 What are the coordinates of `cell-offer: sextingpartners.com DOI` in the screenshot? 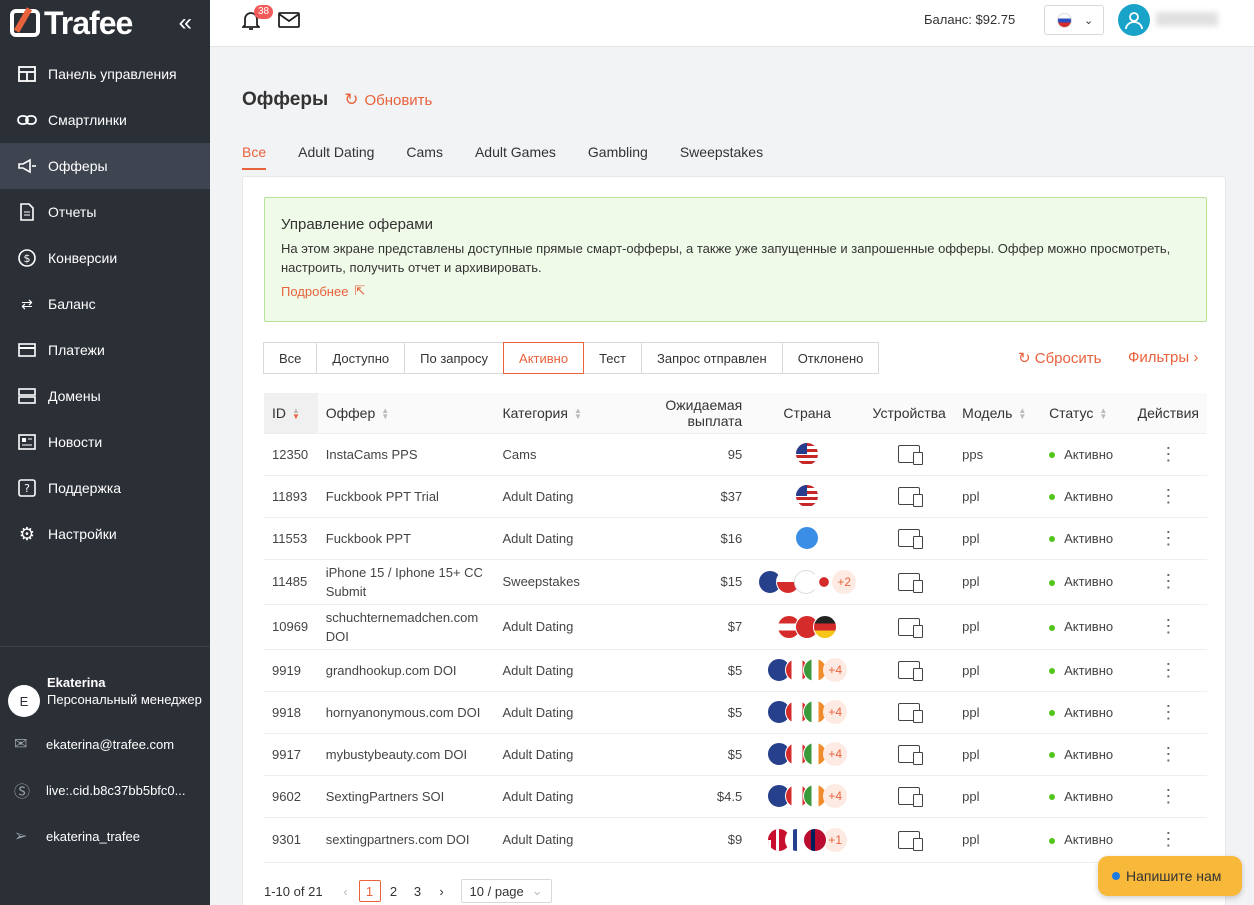 It's located at (406, 840).